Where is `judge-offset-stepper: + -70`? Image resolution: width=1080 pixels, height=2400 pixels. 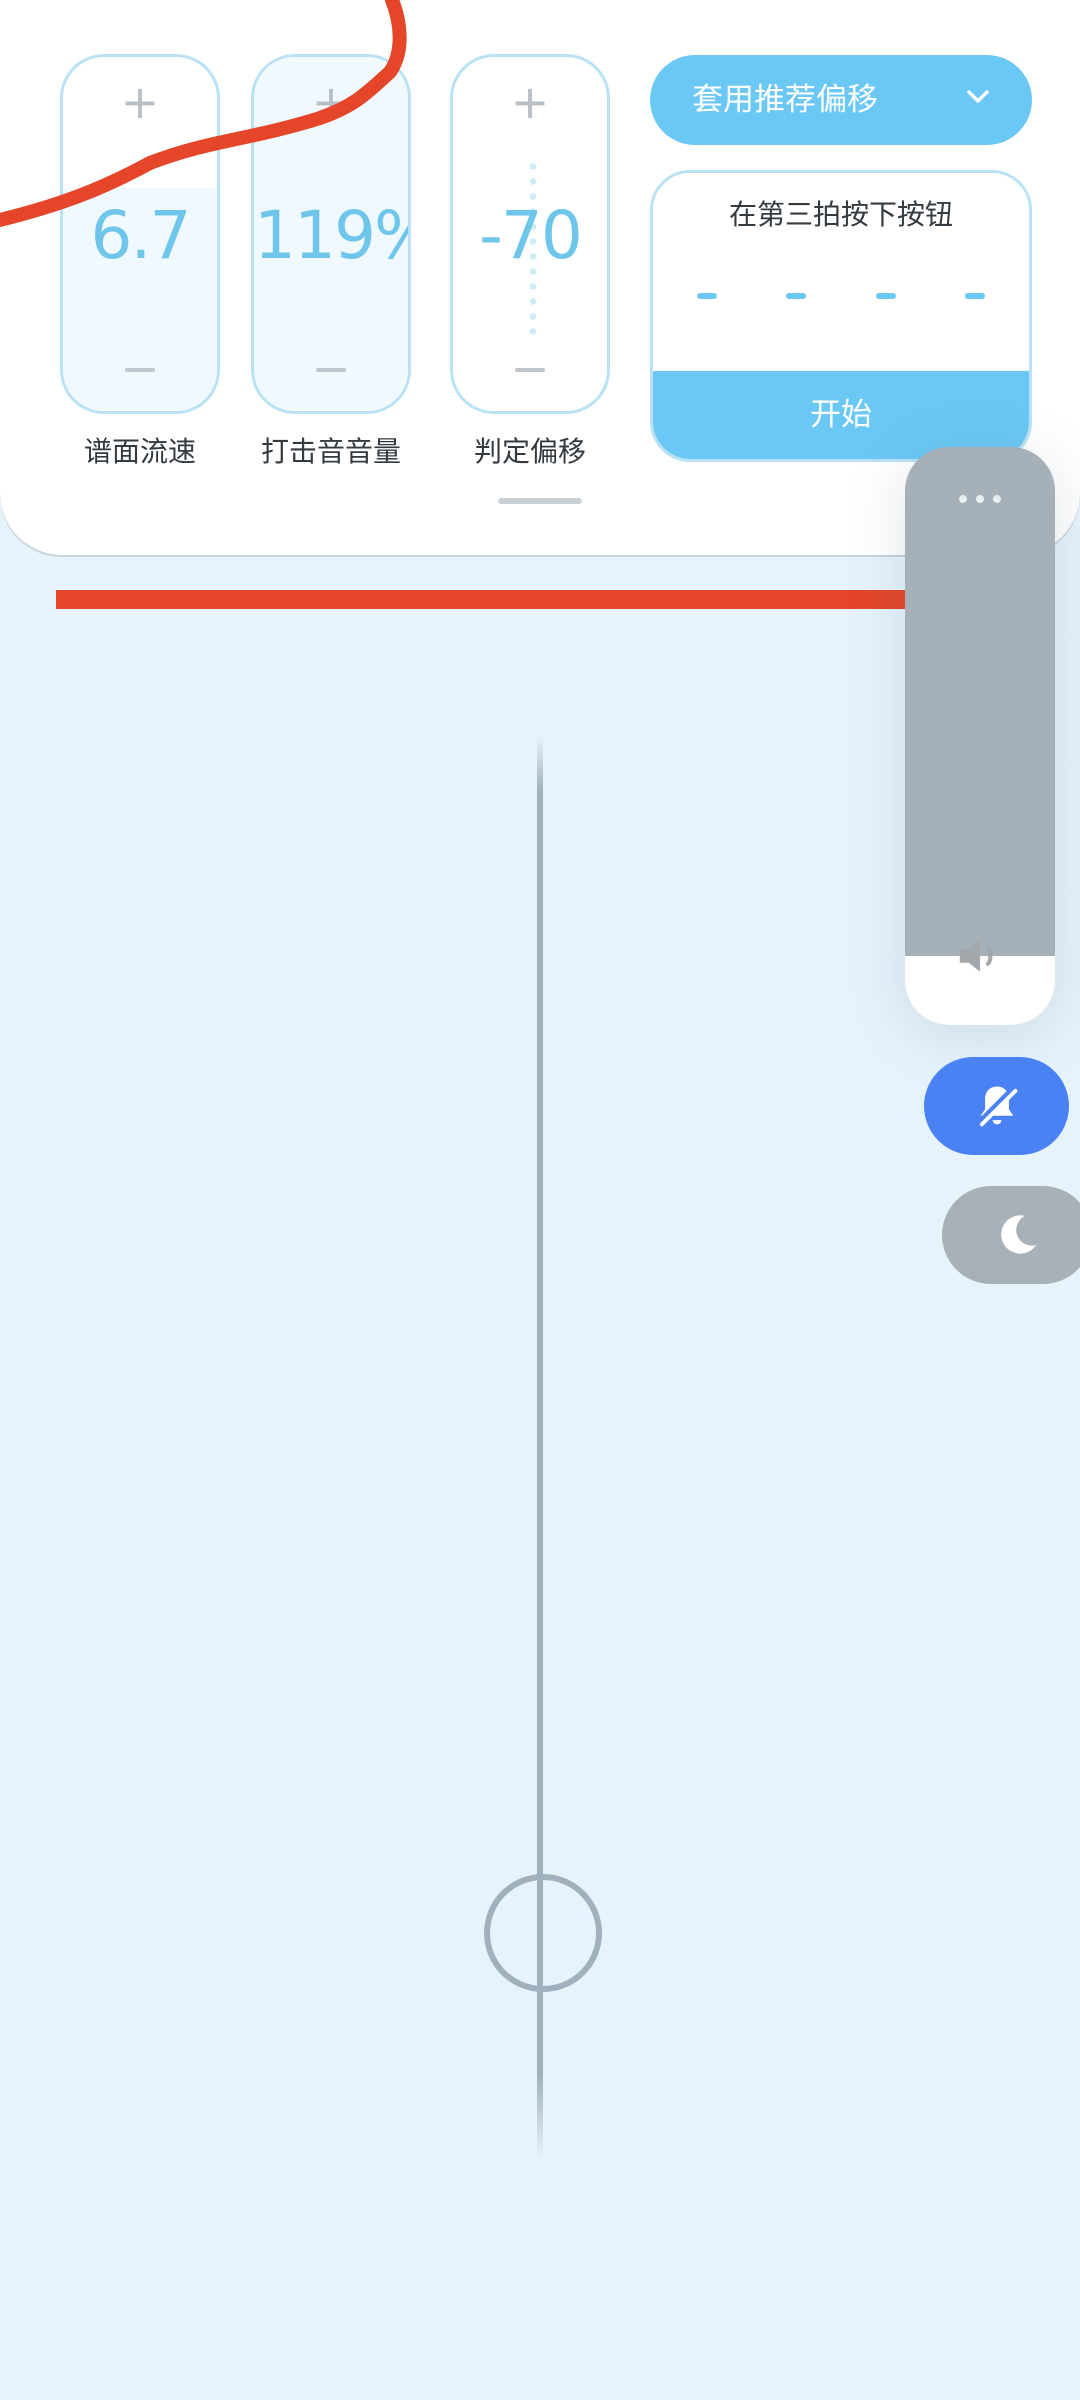 judge-offset-stepper: + -70 is located at coordinates (530, 234).